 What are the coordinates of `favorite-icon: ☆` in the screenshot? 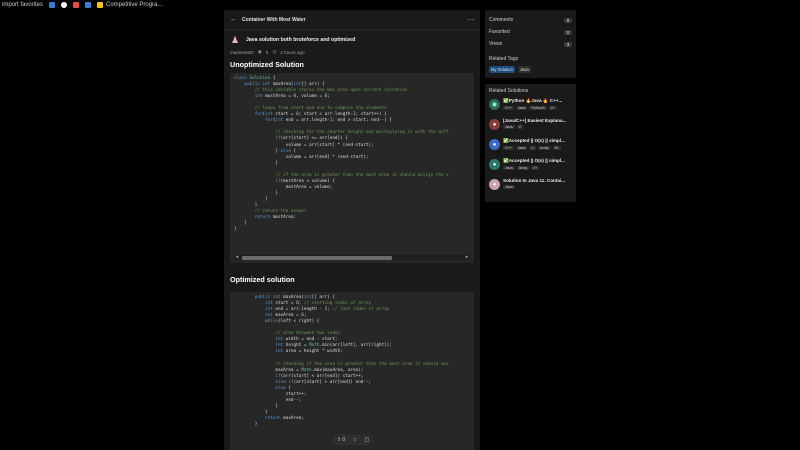 It's located at (355, 440).